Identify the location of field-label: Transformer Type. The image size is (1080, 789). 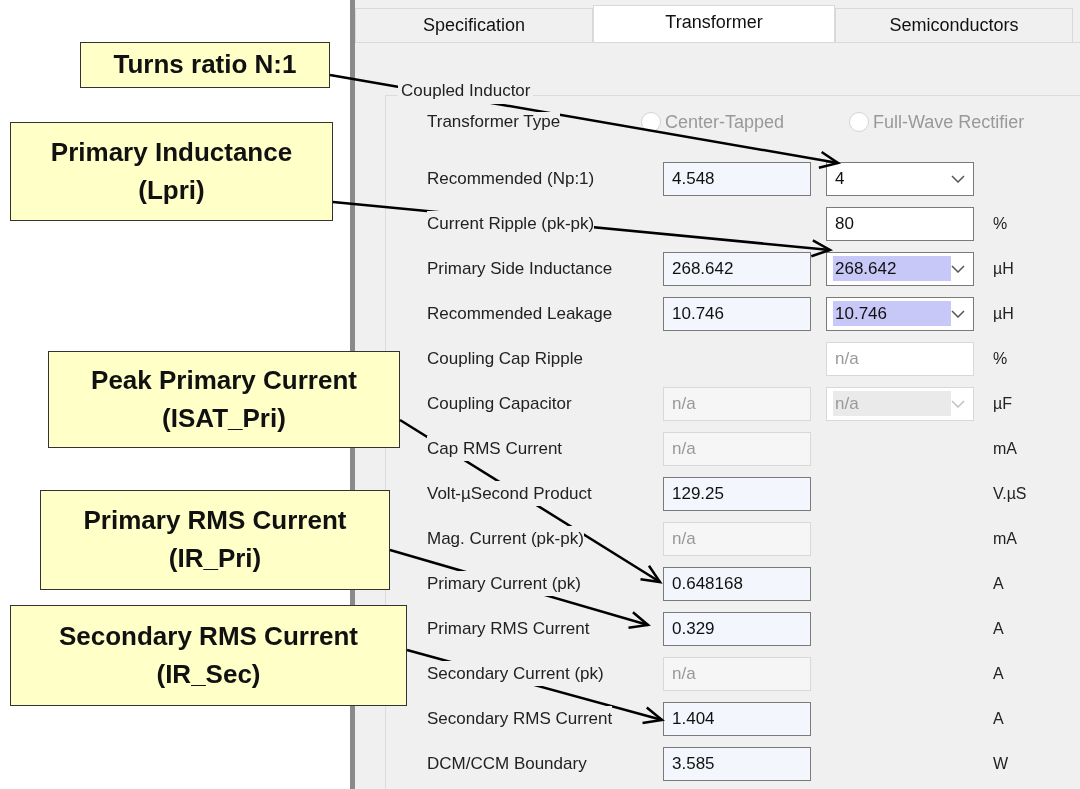
(494, 122).